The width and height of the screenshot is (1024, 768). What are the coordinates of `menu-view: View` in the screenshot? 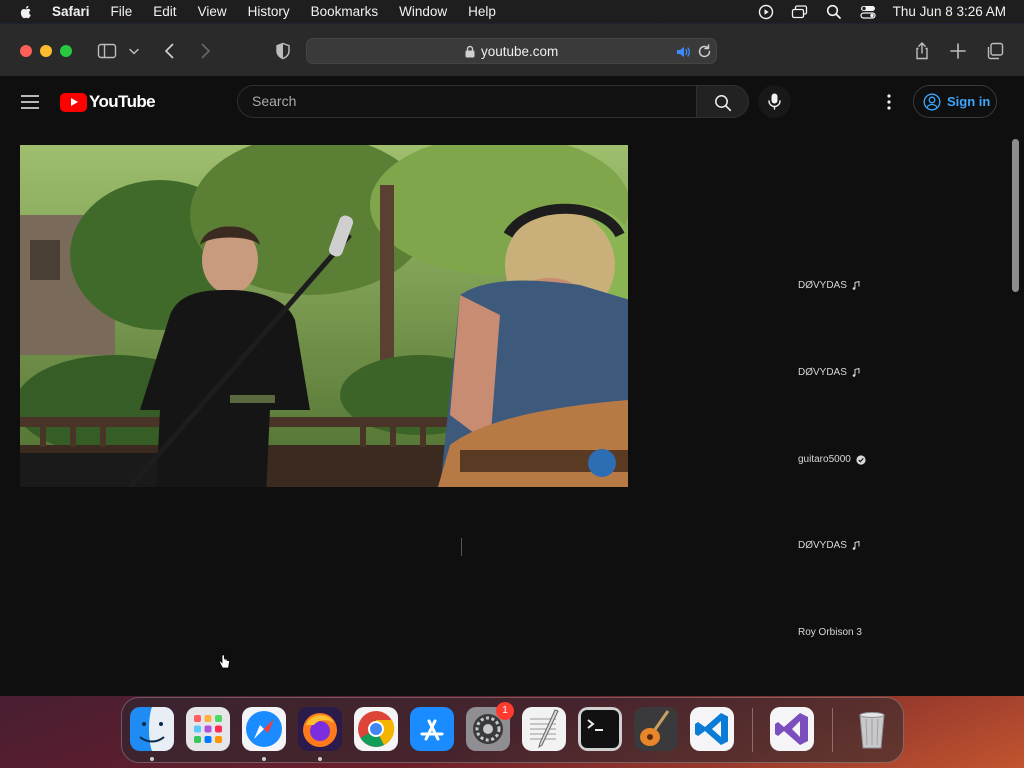 It's located at (212, 11).